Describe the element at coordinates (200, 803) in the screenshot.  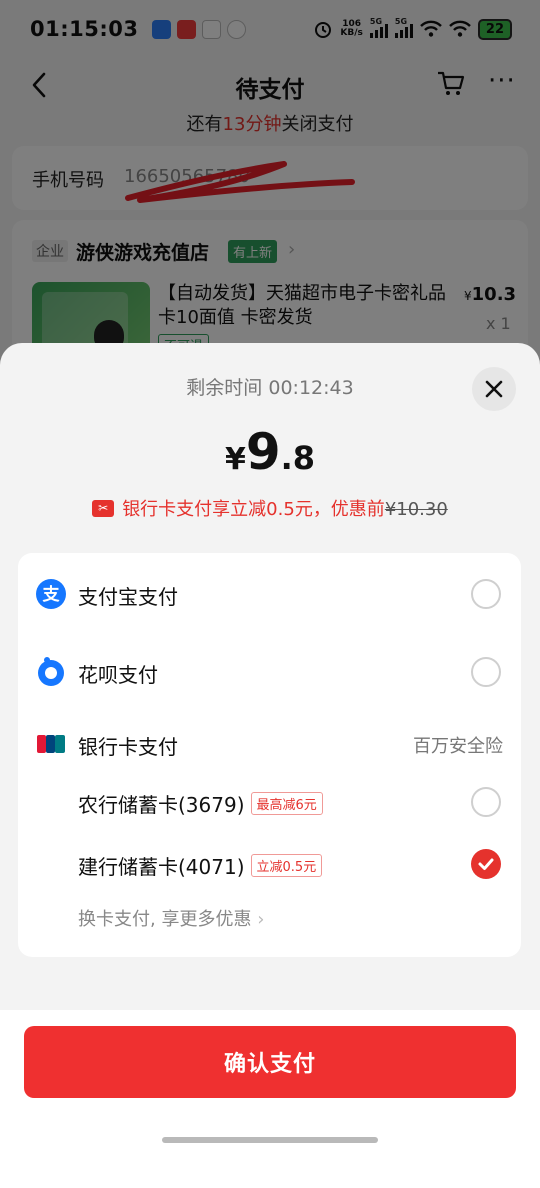
I see `card-label: 农行储蓄卡(3679) 最高减6元` at that location.